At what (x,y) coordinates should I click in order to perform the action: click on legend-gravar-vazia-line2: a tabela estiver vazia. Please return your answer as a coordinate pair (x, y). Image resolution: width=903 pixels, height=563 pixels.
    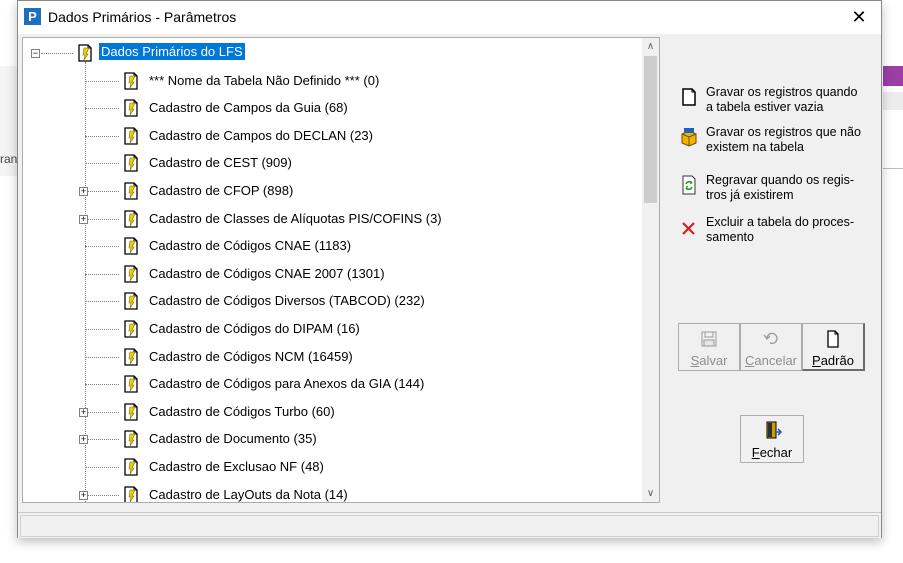
    Looking at the image, I should click on (765, 107).